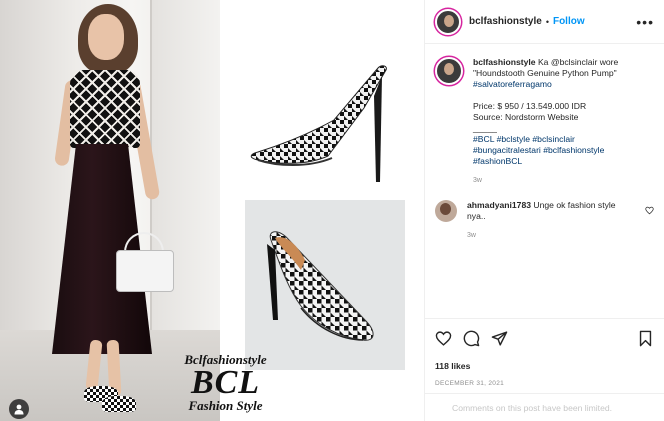  What do you see at coordinates (106, 37) in the screenshot?
I see `model-face` at bounding box center [106, 37].